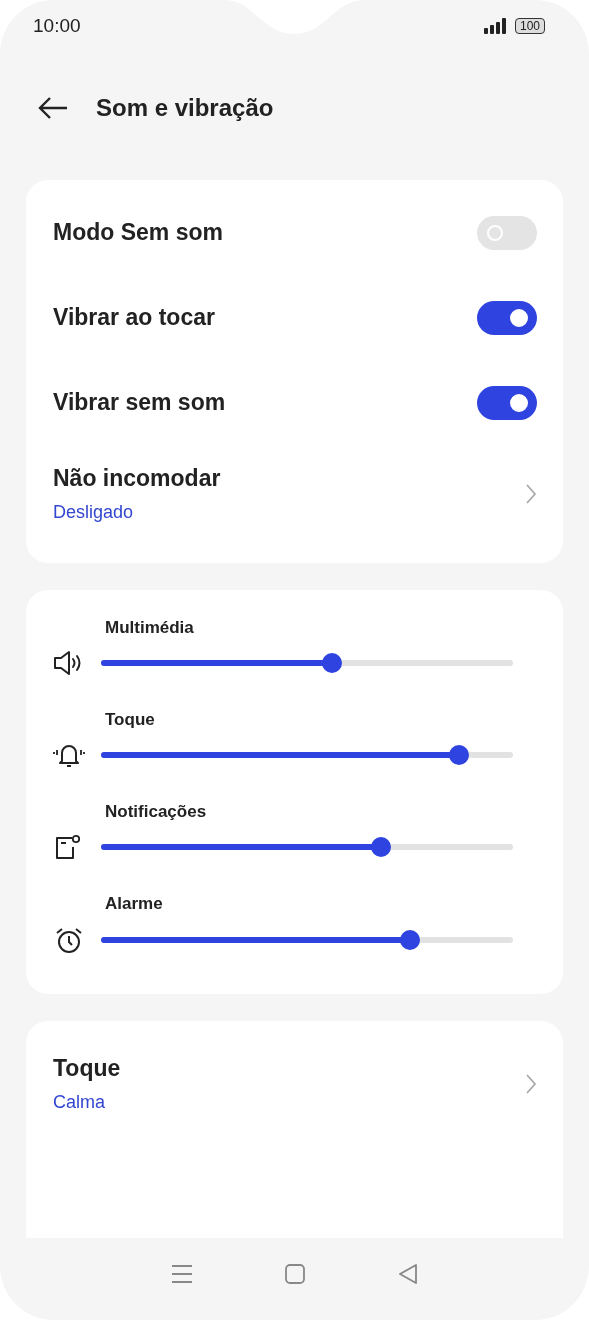 This screenshot has width=589, height=1320. What do you see at coordinates (407, 1274) in the screenshot?
I see `back-icon` at bounding box center [407, 1274].